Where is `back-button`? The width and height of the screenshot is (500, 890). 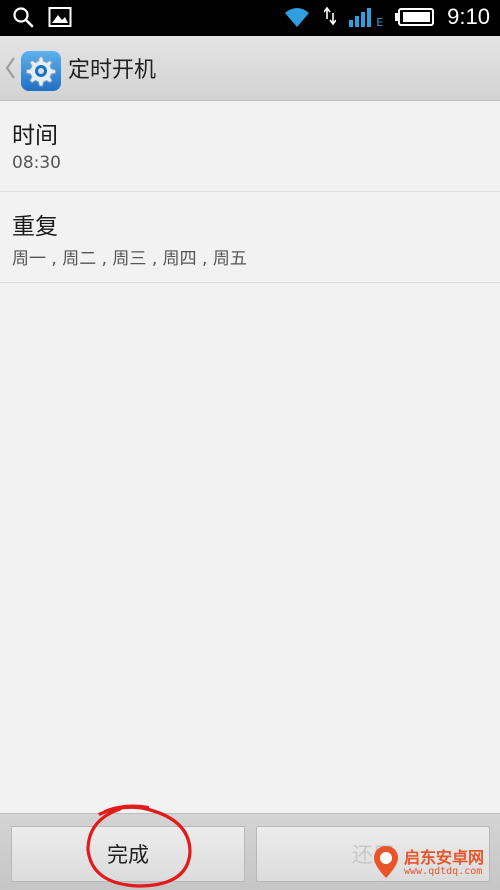
back-button is located at coordinates (35, 68).